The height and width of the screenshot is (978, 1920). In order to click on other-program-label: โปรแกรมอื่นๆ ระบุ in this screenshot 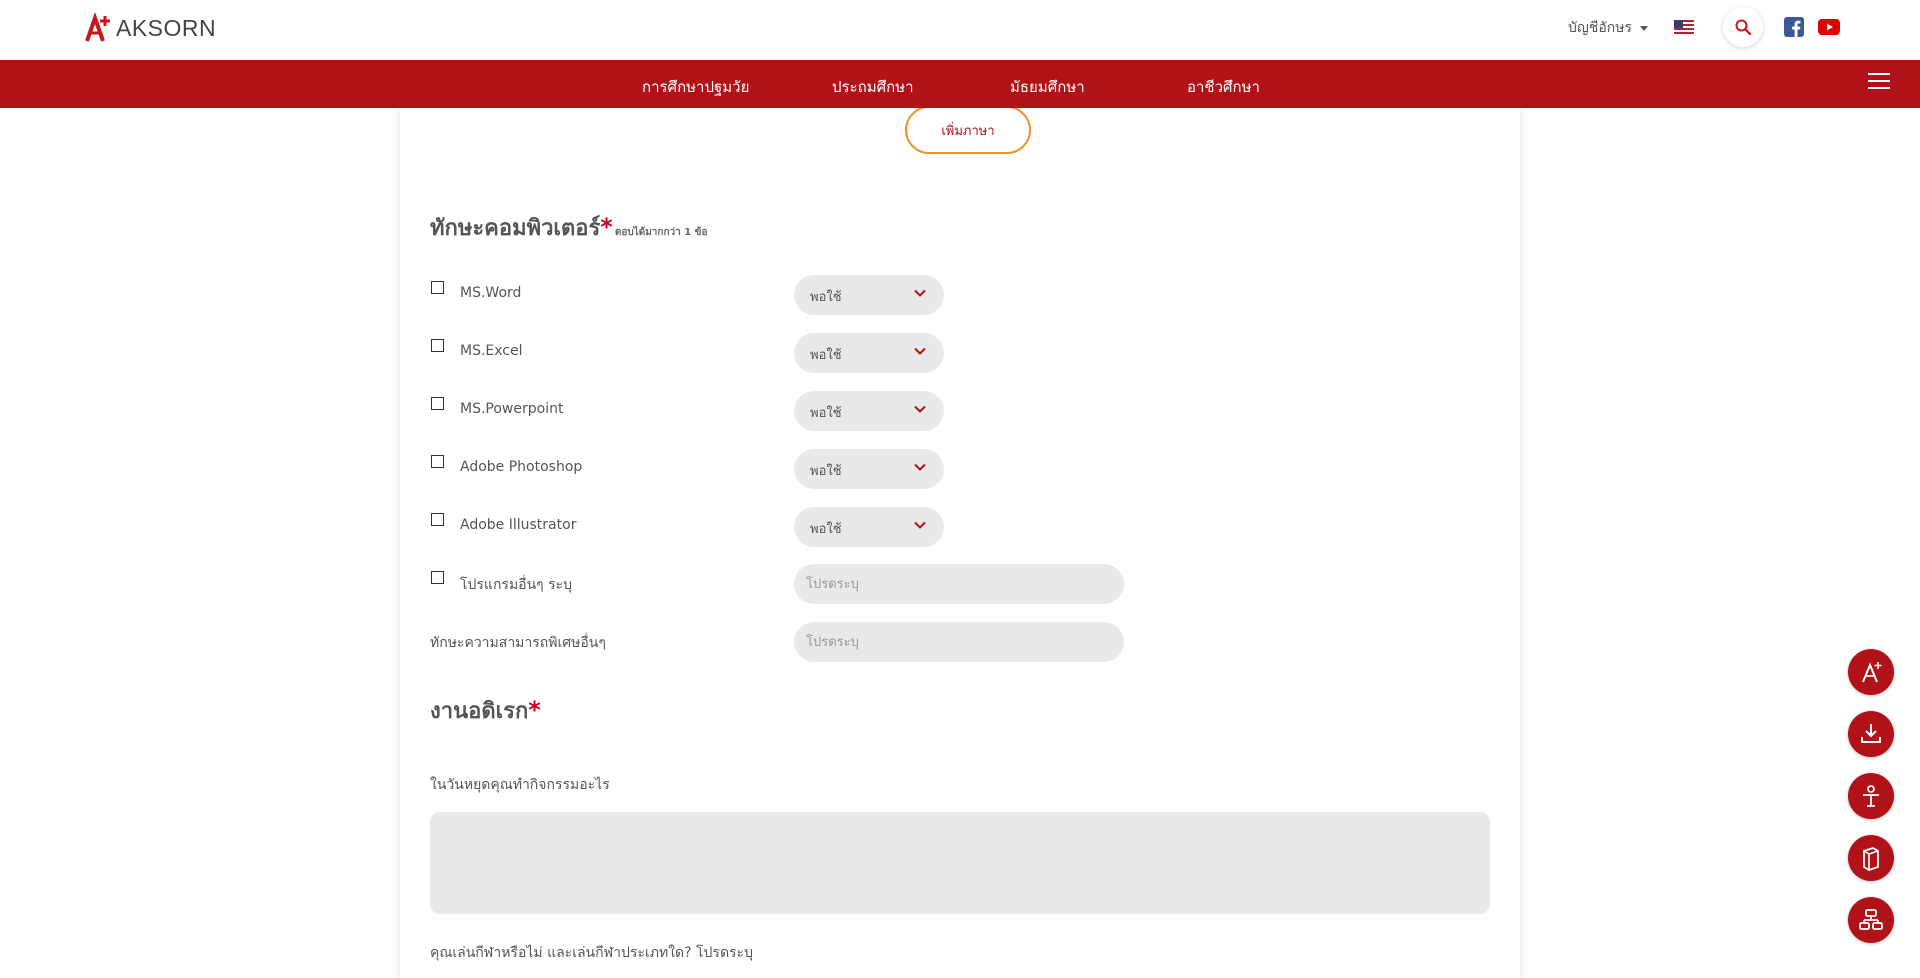, I will do `click(516, 585)`.